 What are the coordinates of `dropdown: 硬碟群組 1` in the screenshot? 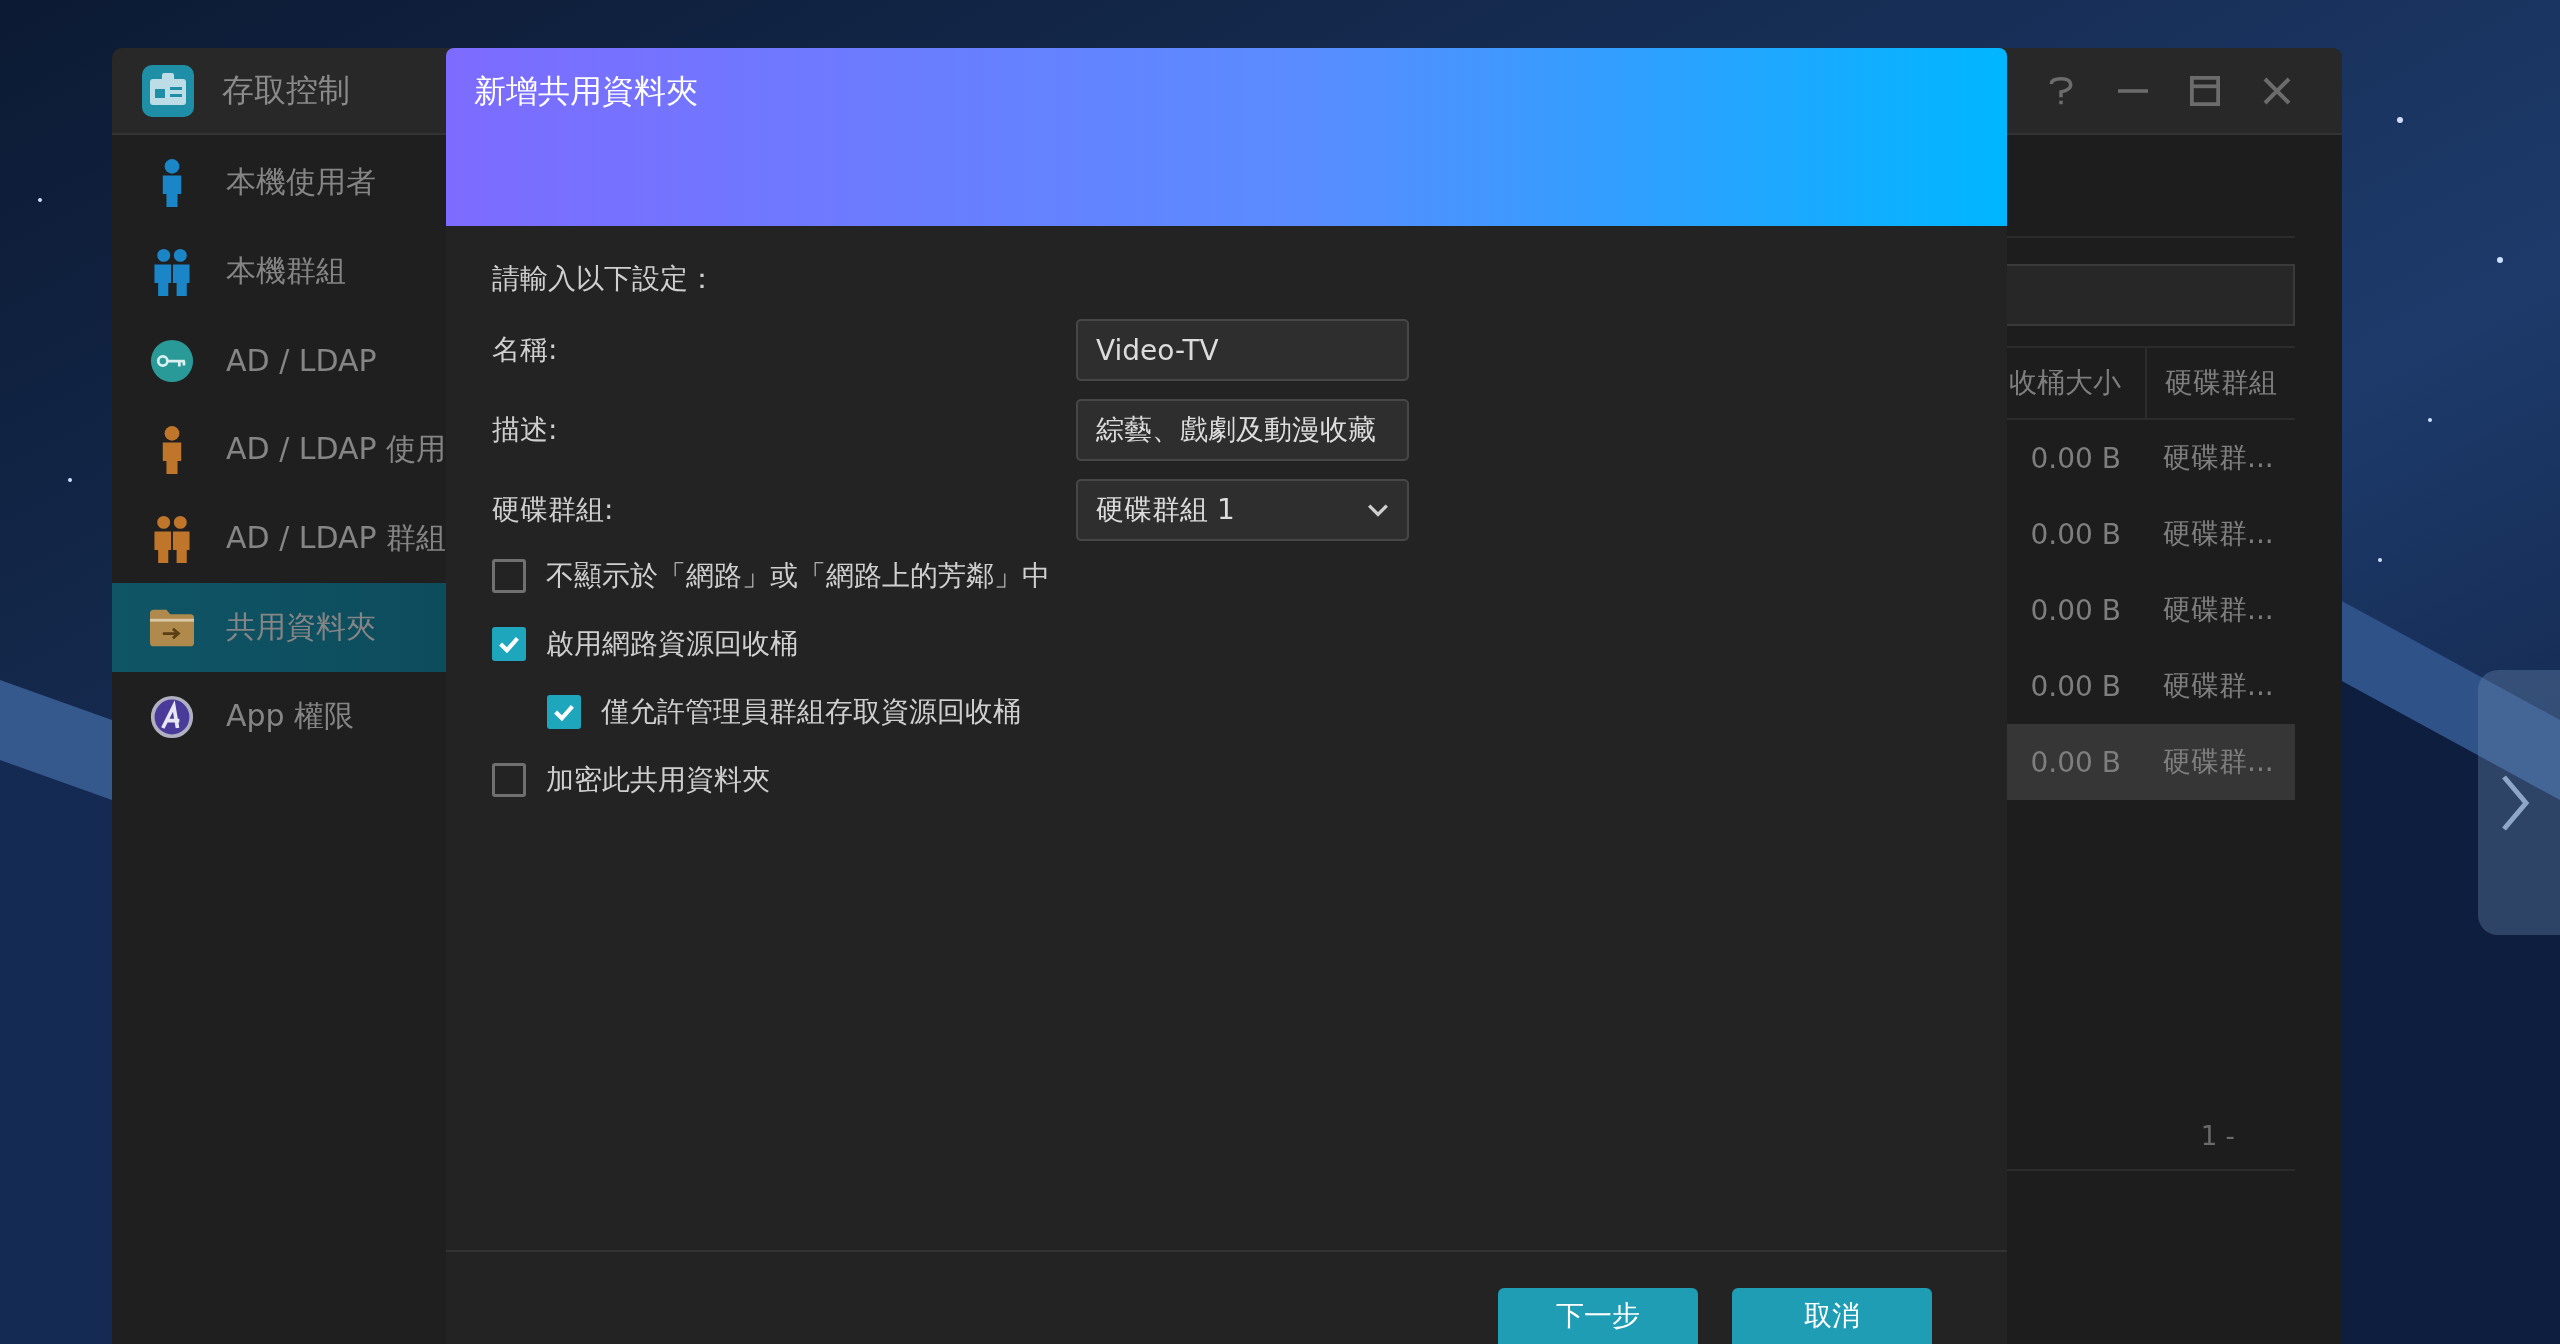 It's located at (1242, 510).